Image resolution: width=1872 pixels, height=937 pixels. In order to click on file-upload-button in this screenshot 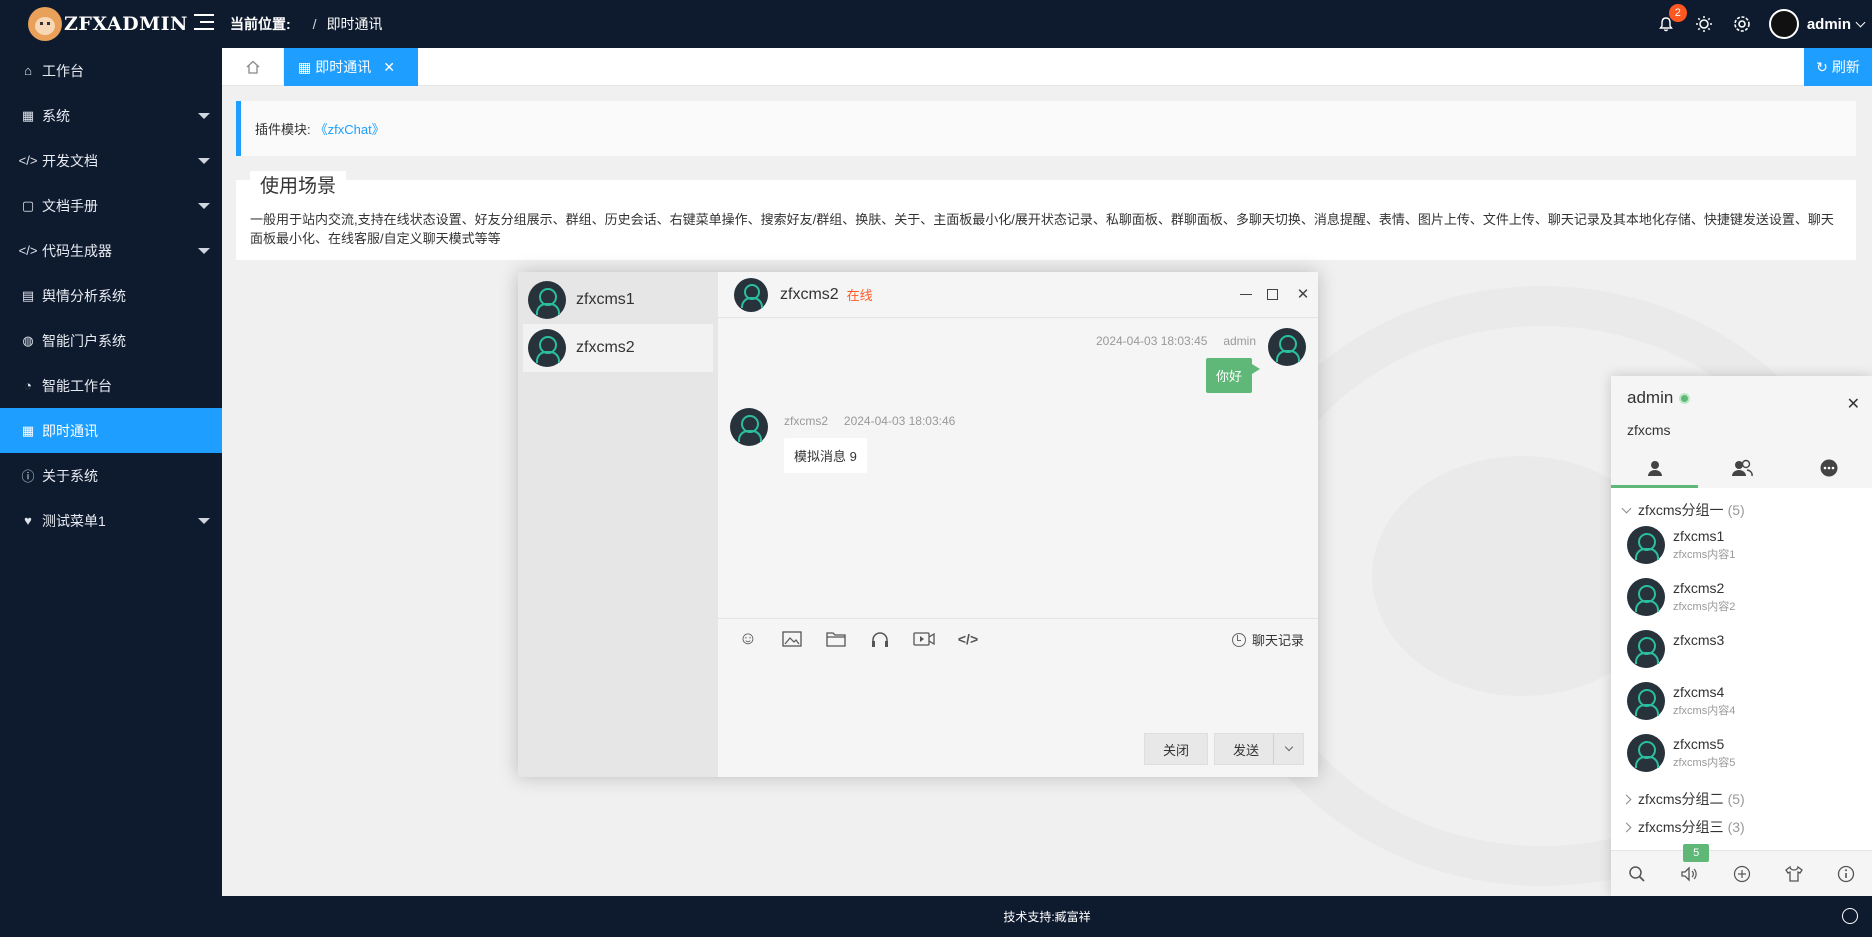, I will do `click(836, 639)`.